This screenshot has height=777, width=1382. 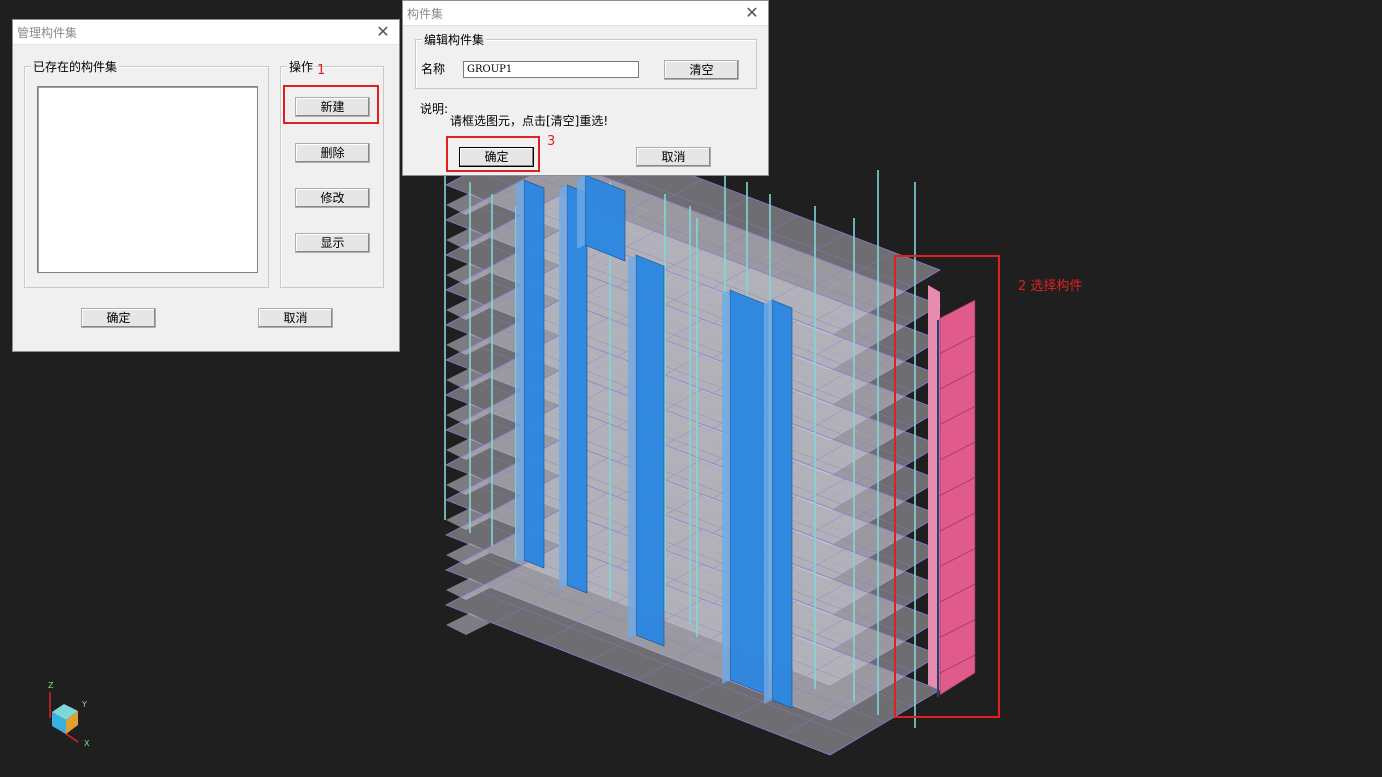 What do you see at coordinates (529, 121) in the screenshot?
I see `note-text: 请框选图元，点击[清空]重选!` at bounding box center [529, 121].